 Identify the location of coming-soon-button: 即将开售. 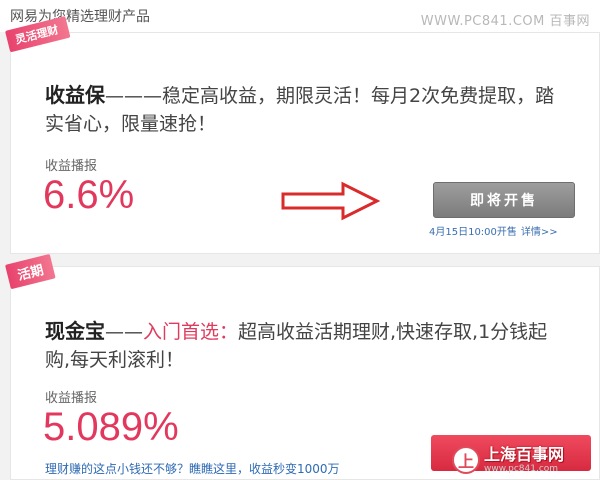
(504, 200).